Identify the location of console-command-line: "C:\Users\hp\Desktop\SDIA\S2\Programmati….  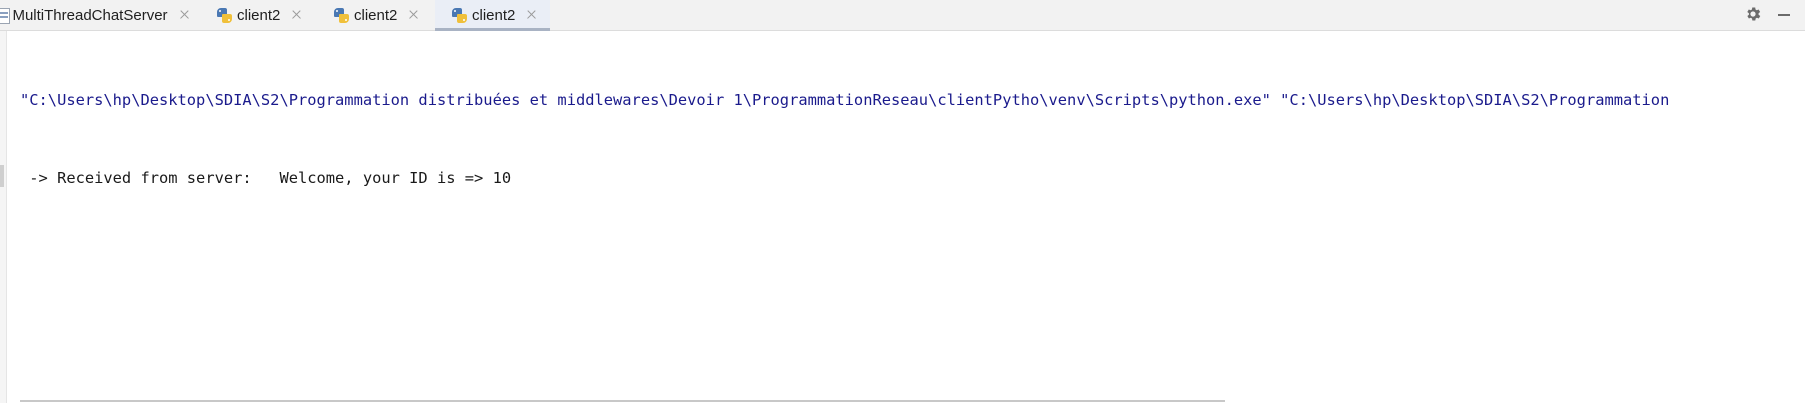
(845, 100).